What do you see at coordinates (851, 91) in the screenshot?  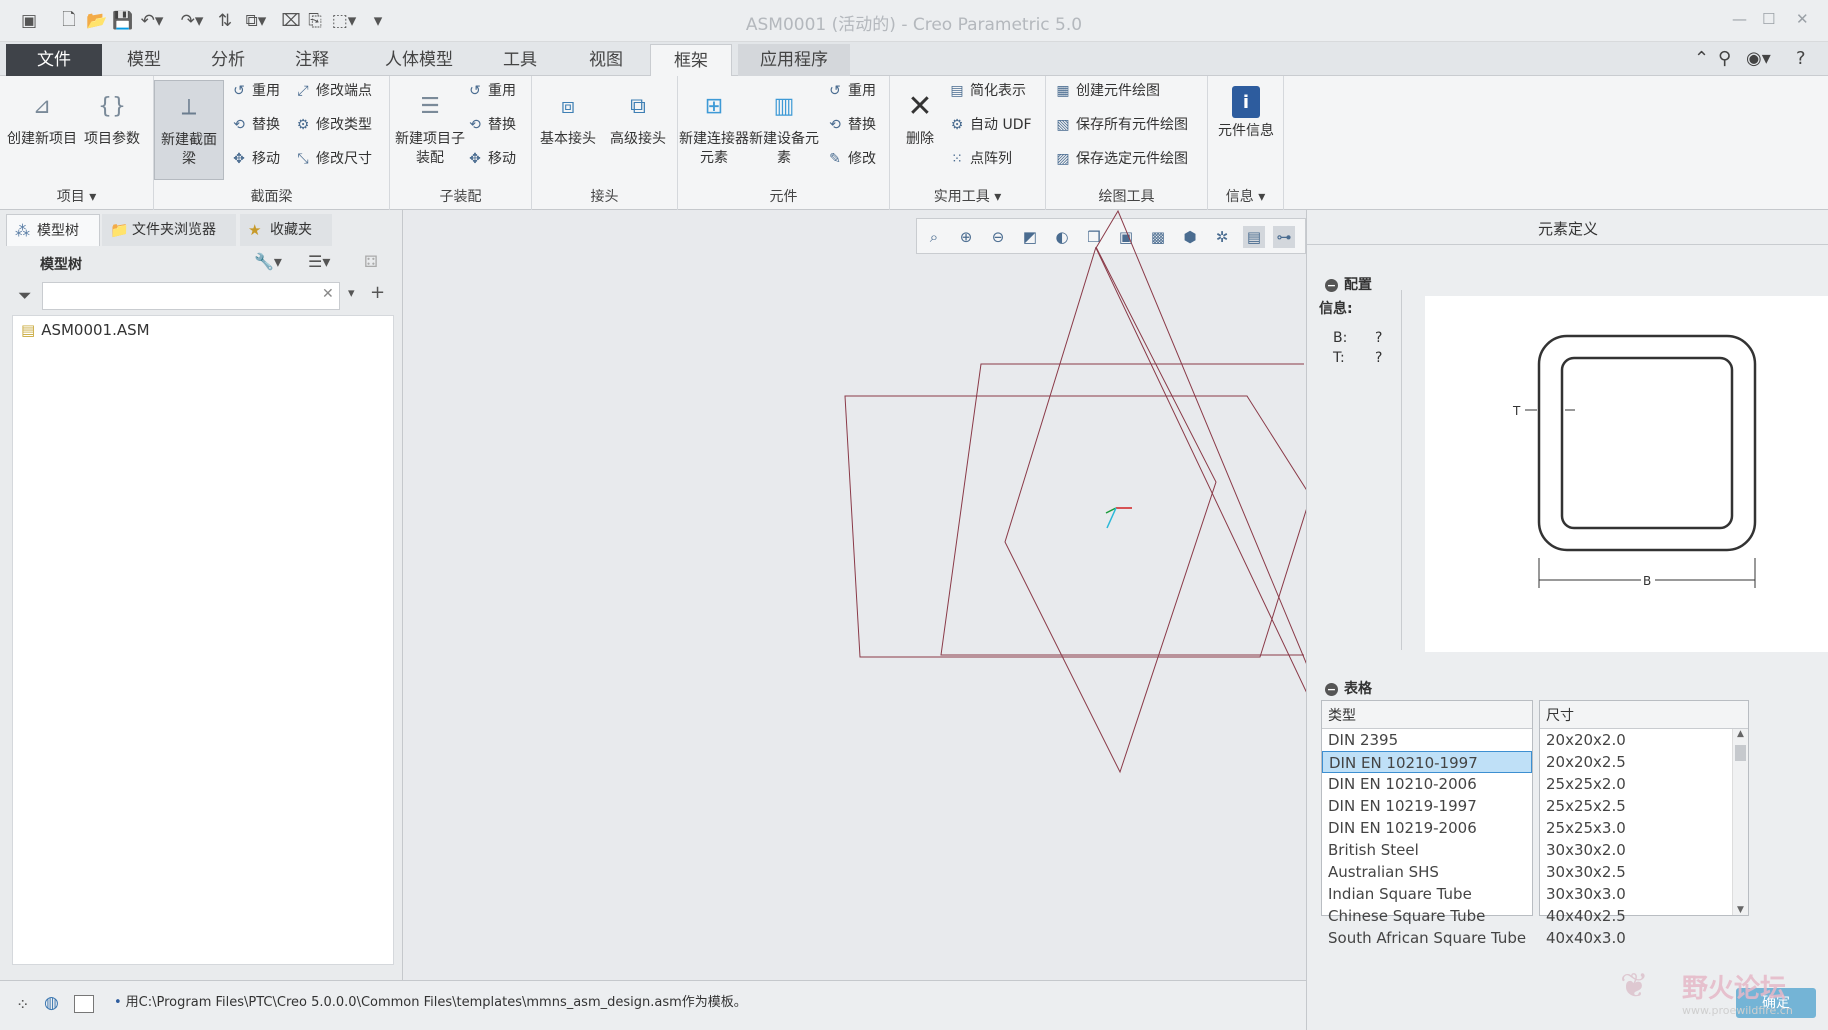 I see `comp-reuse-button: ↺ 重用` at bounding box center [851, 91].